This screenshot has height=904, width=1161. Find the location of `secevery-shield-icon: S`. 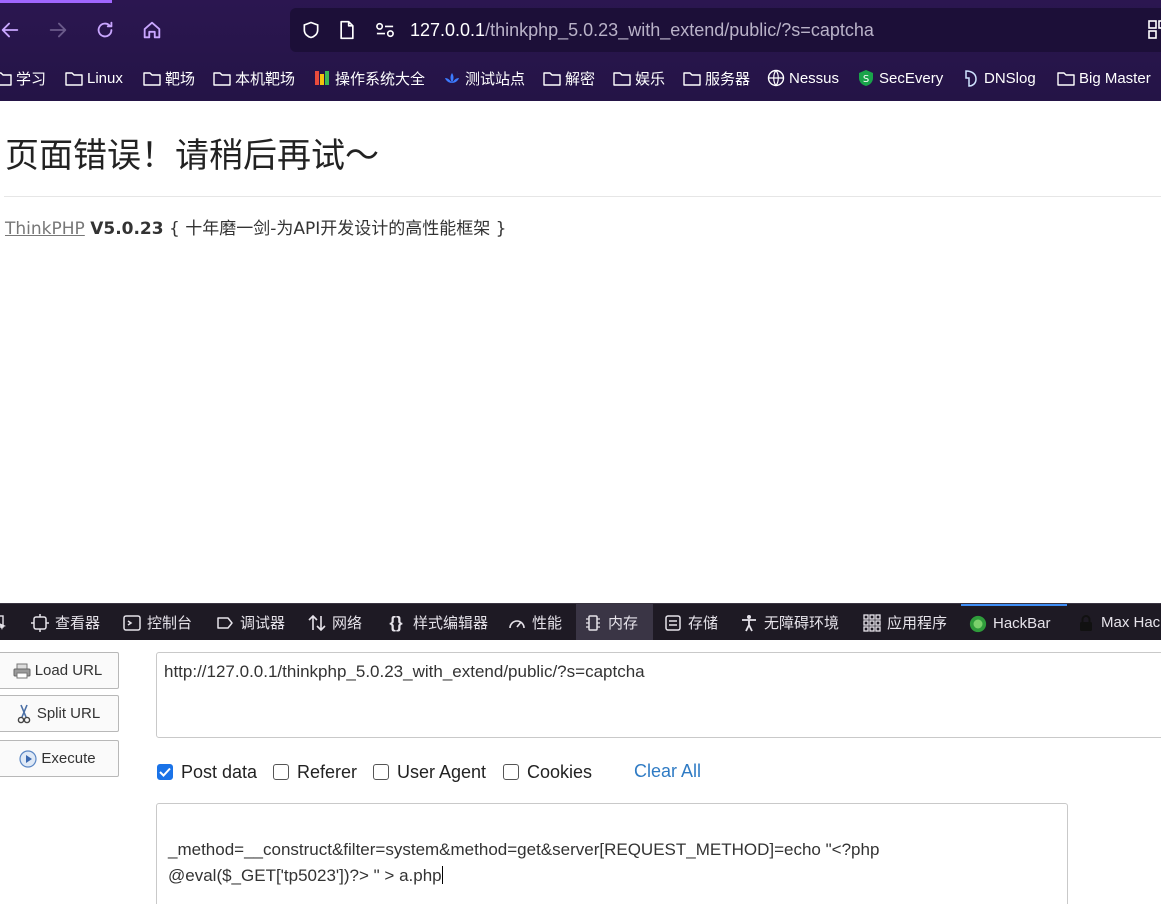

secevery-shield-icon: S is located at coordinates (866, 78).